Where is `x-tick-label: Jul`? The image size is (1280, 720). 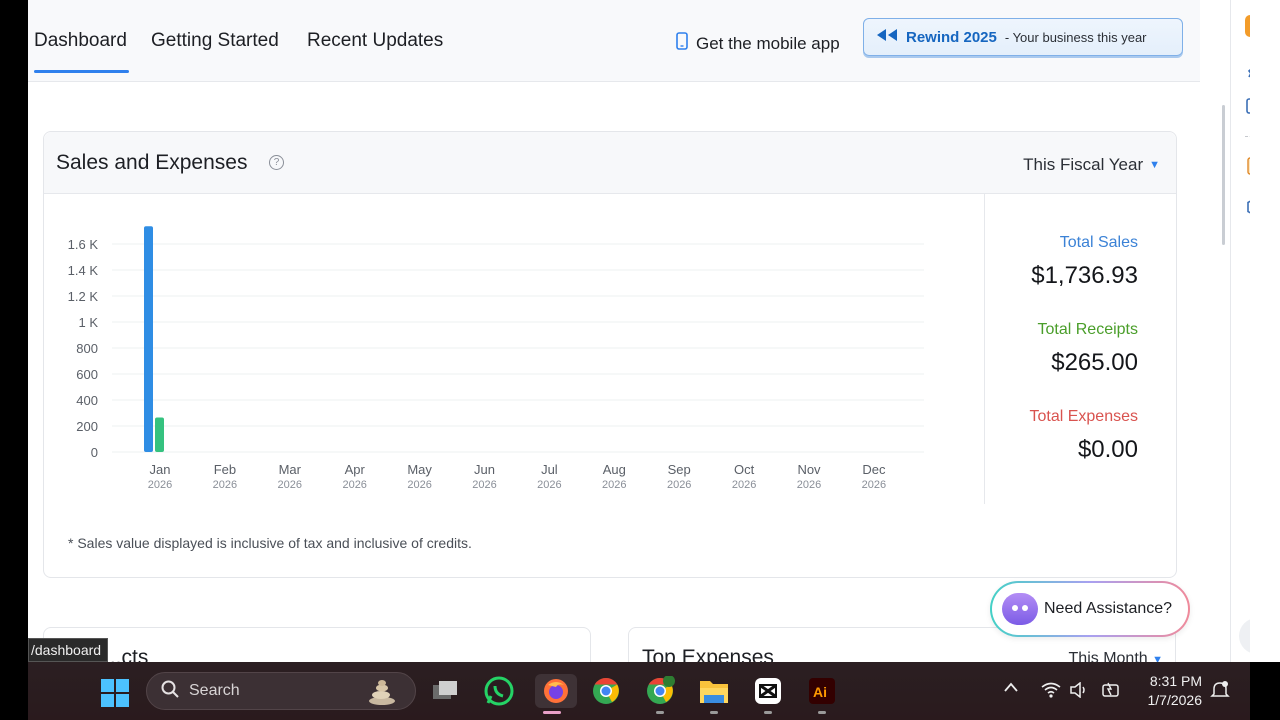
x-tick-label: Jul is located at coordinates (549, 469).